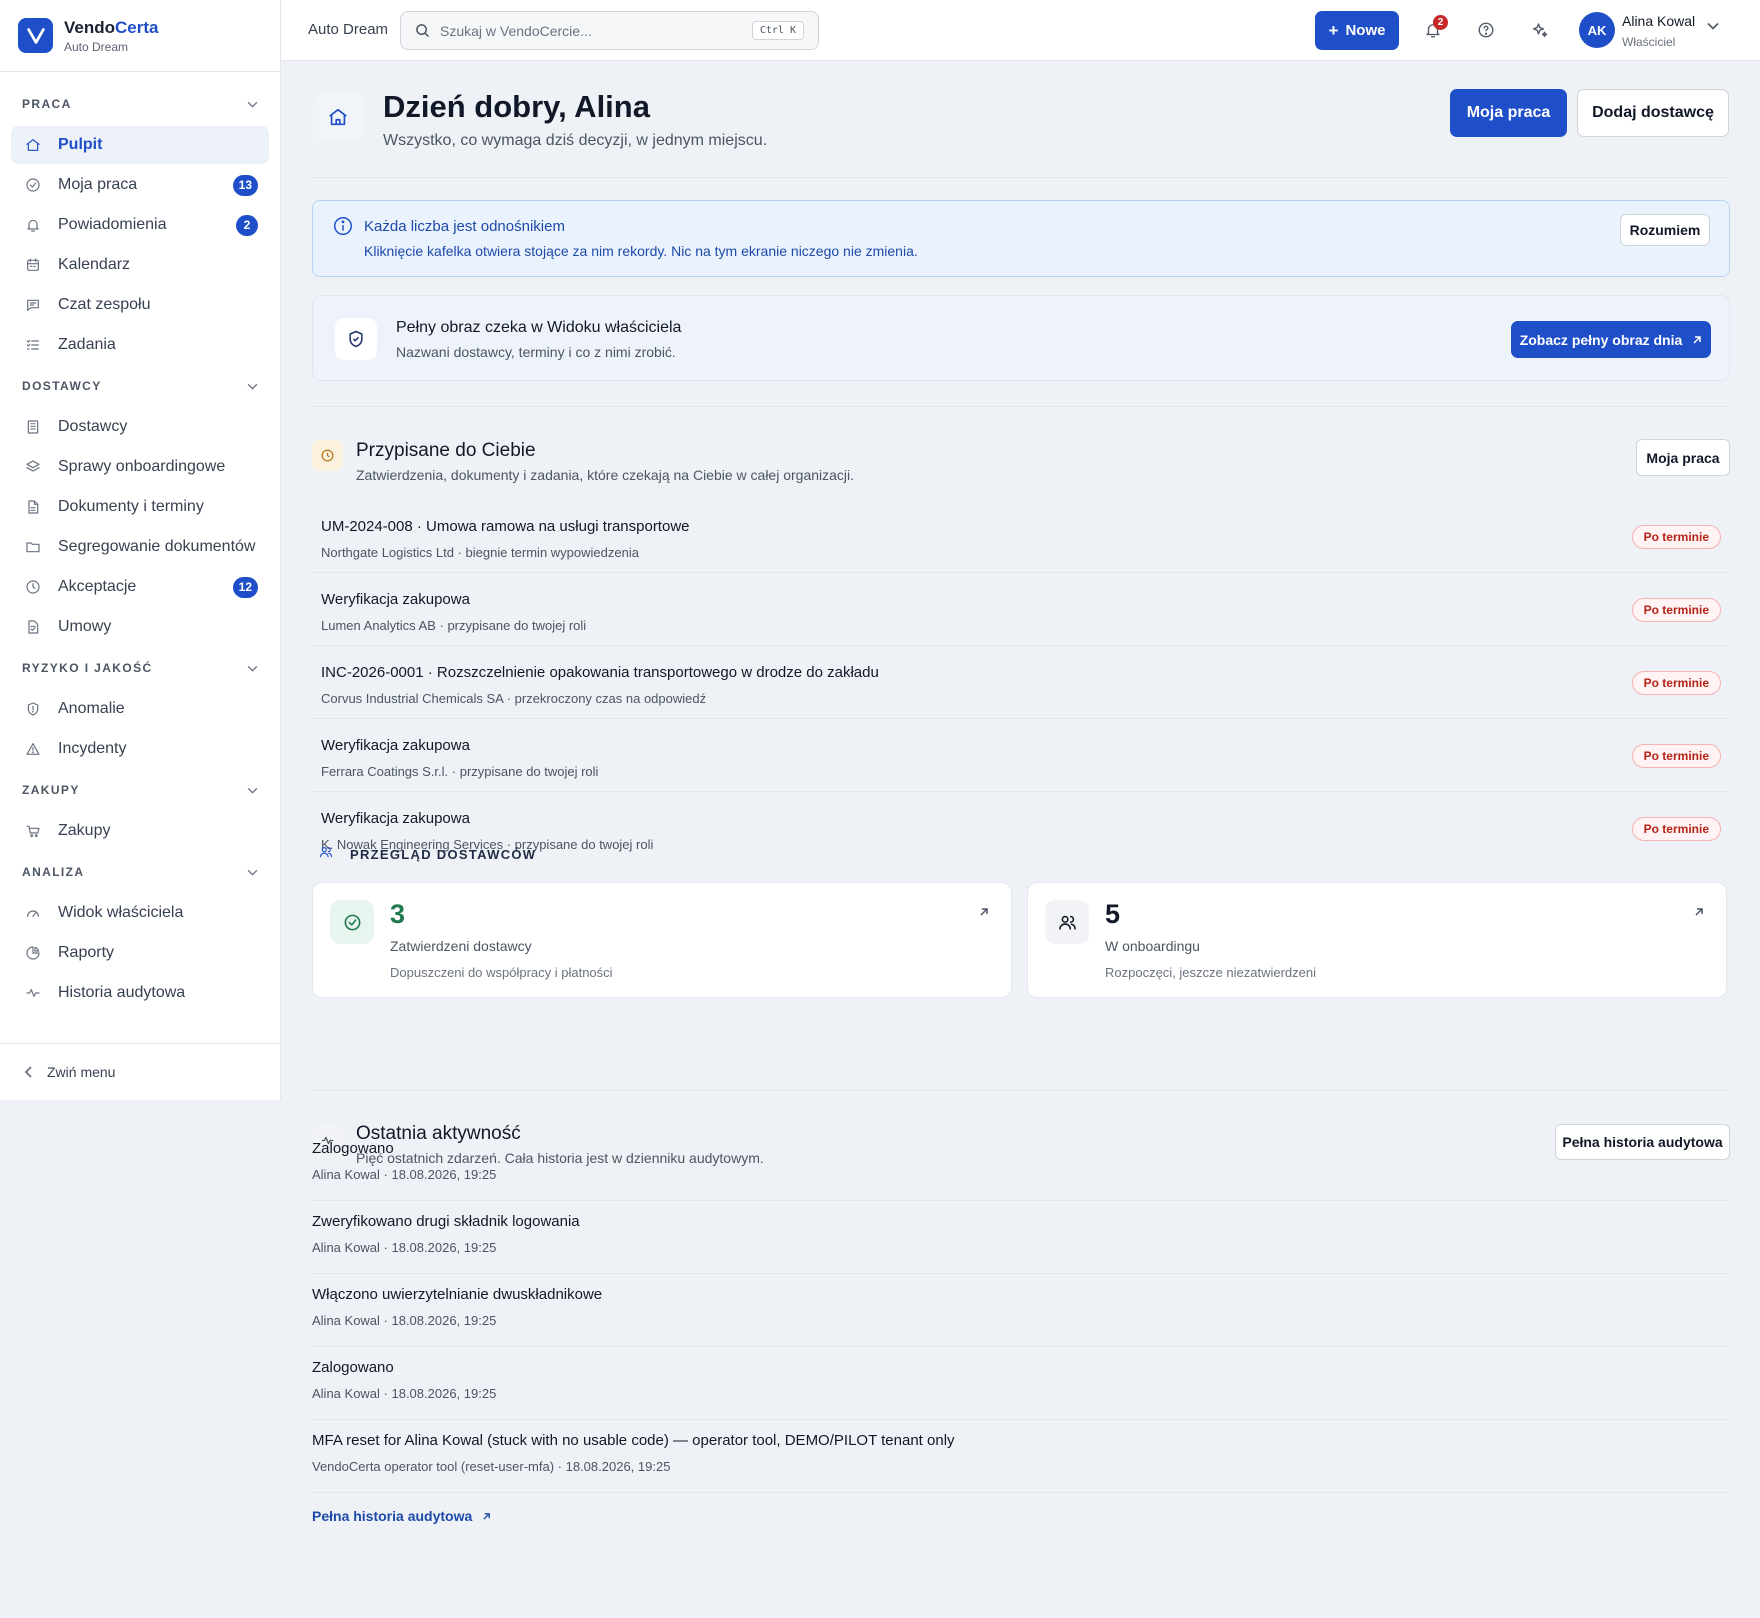 The width and height of the screenshot is (1760, 1618). Describe the element at coordinates (609, 30) in the screenshot. I see `search-input: Szukaj w VendoCercie... Ctrl K` at that location.